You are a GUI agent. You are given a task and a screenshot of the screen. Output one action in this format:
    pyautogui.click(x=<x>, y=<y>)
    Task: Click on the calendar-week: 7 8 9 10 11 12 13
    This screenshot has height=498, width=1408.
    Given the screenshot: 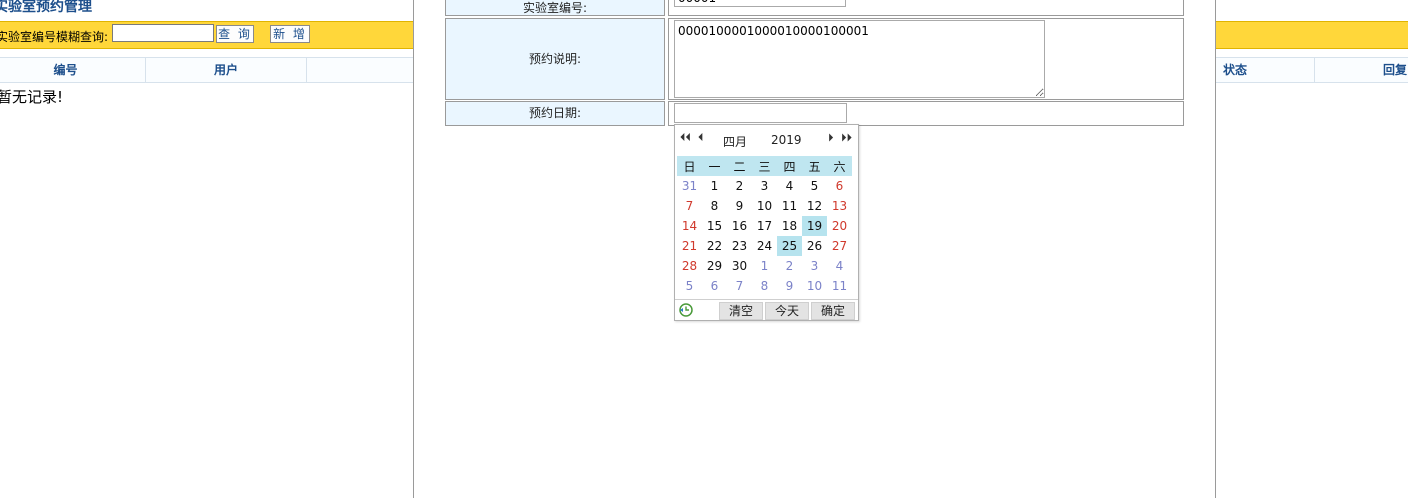 What is the action you would take?
    pyautogui.click(x=764, y=206)
    